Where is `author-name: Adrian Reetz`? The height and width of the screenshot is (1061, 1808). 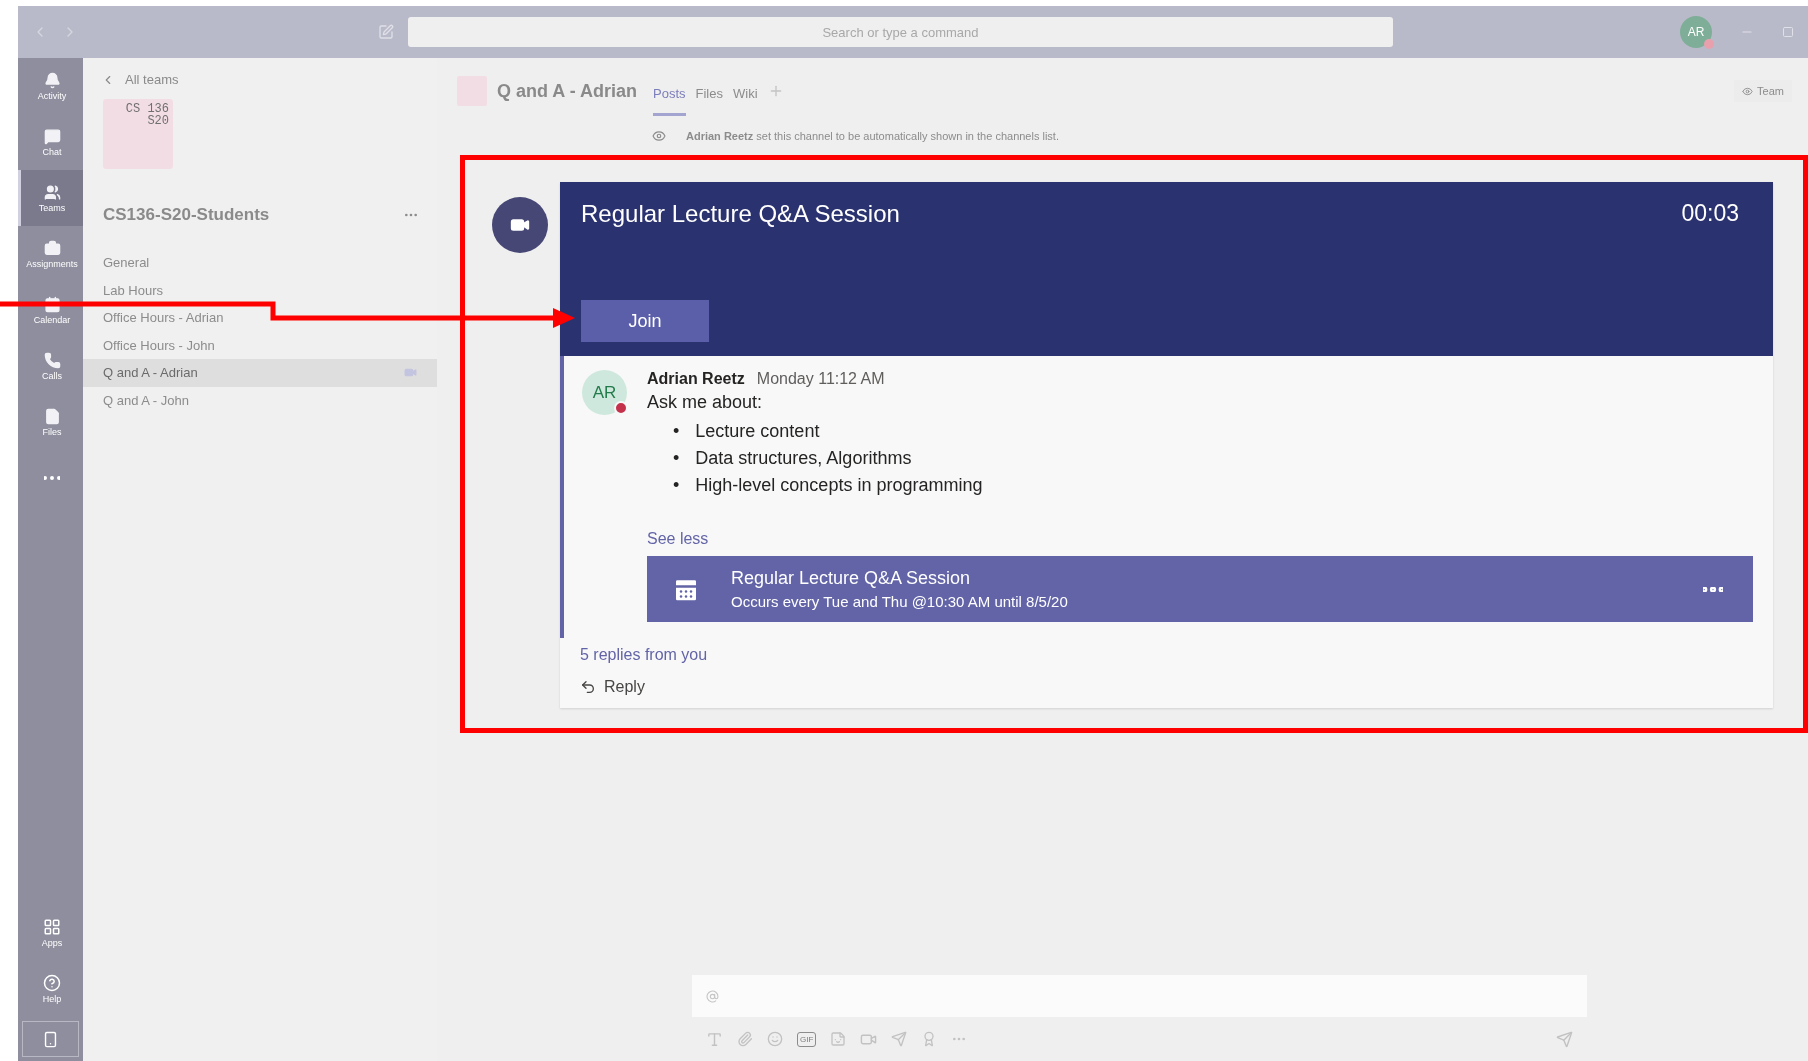 author-name: Adrian Reetz is located at coordinates (696, 379).